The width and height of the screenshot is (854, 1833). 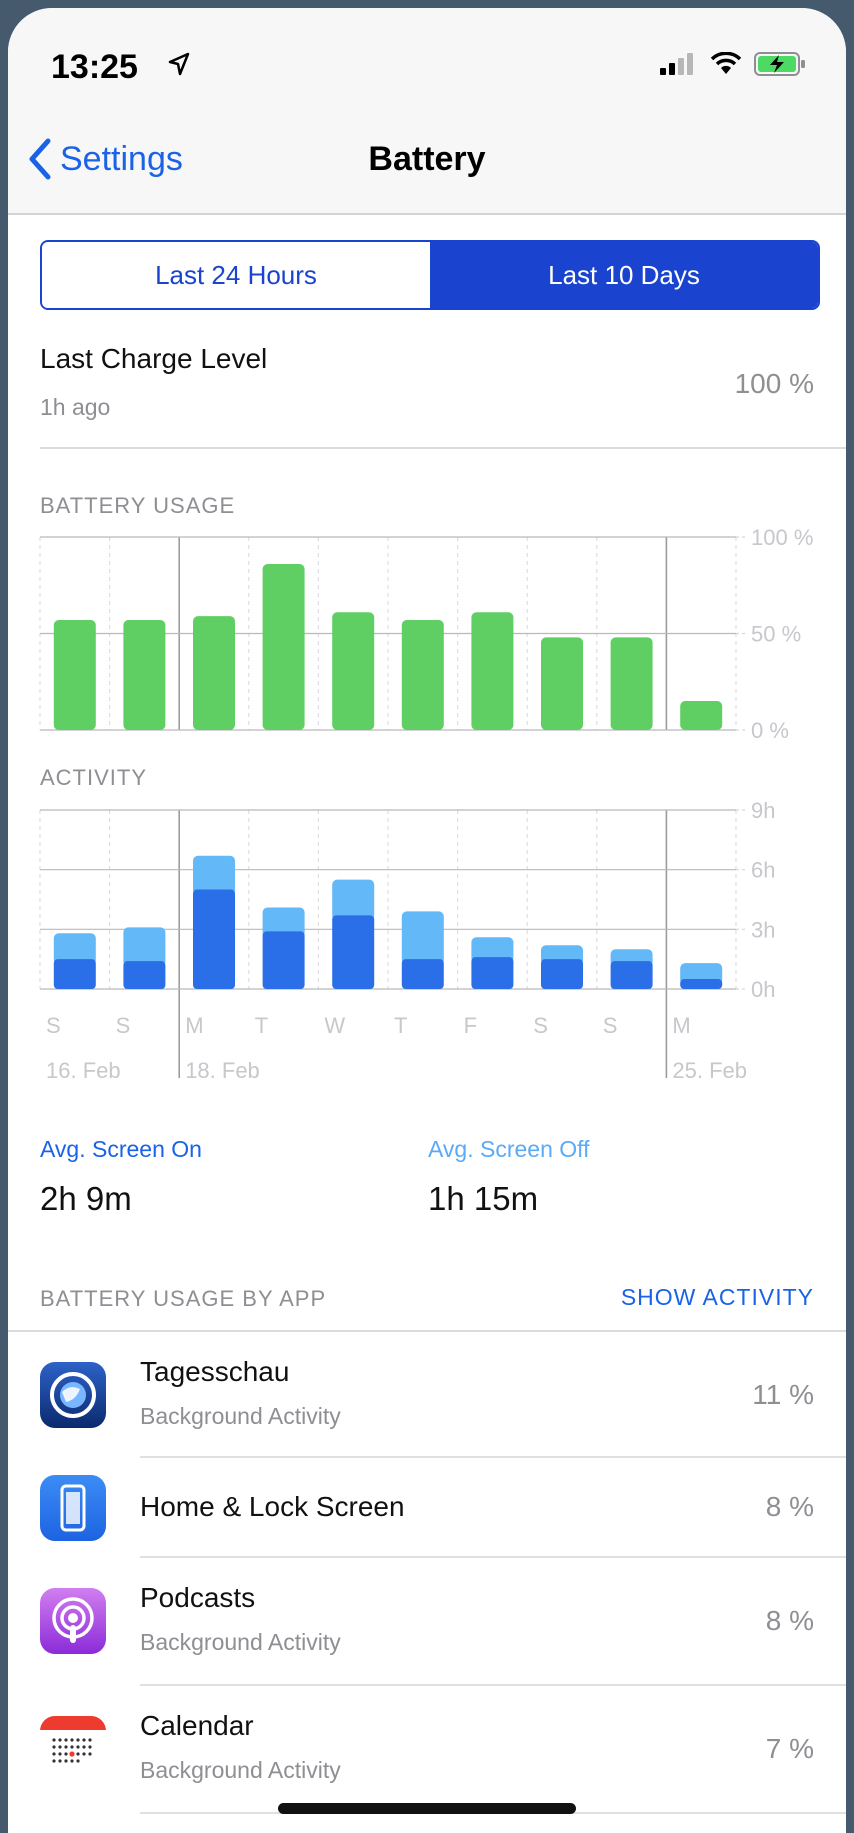 I want to click on podcast-icon, so click(x=73, y=1620).